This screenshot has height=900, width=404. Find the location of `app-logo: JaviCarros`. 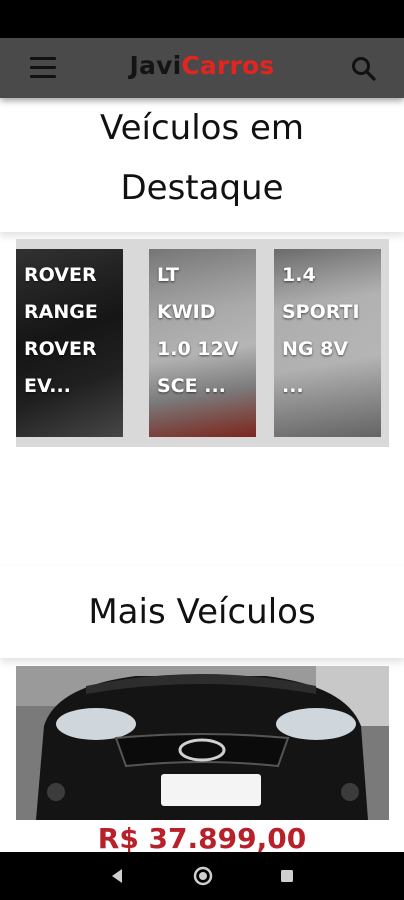

app-logo: JaviCarros is located at coordinates (202, 65).